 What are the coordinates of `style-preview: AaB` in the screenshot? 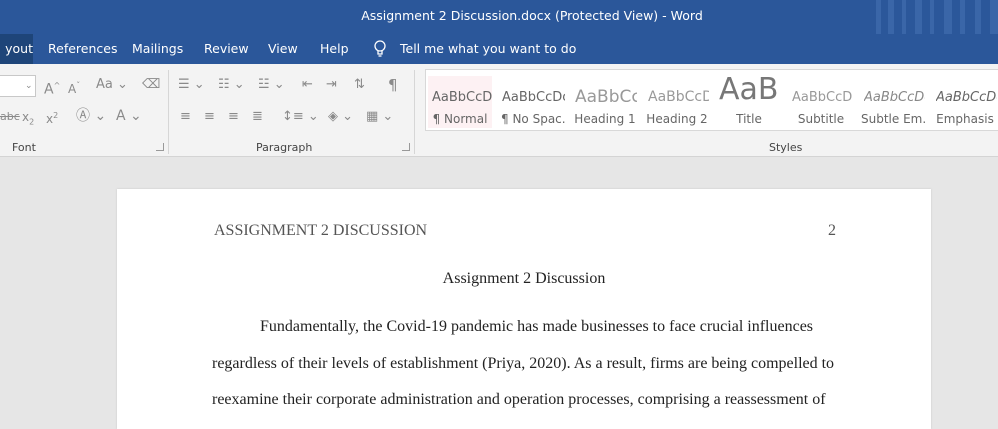 It's located at (749, 91).